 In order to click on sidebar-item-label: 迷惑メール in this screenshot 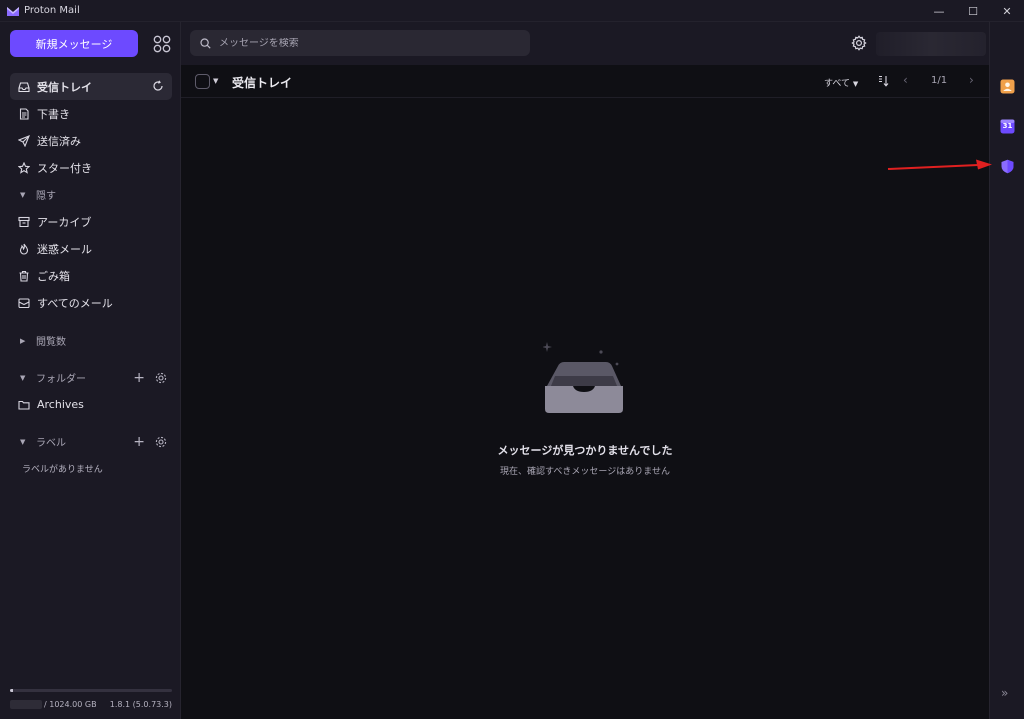, I will do `click(64, 249)`.